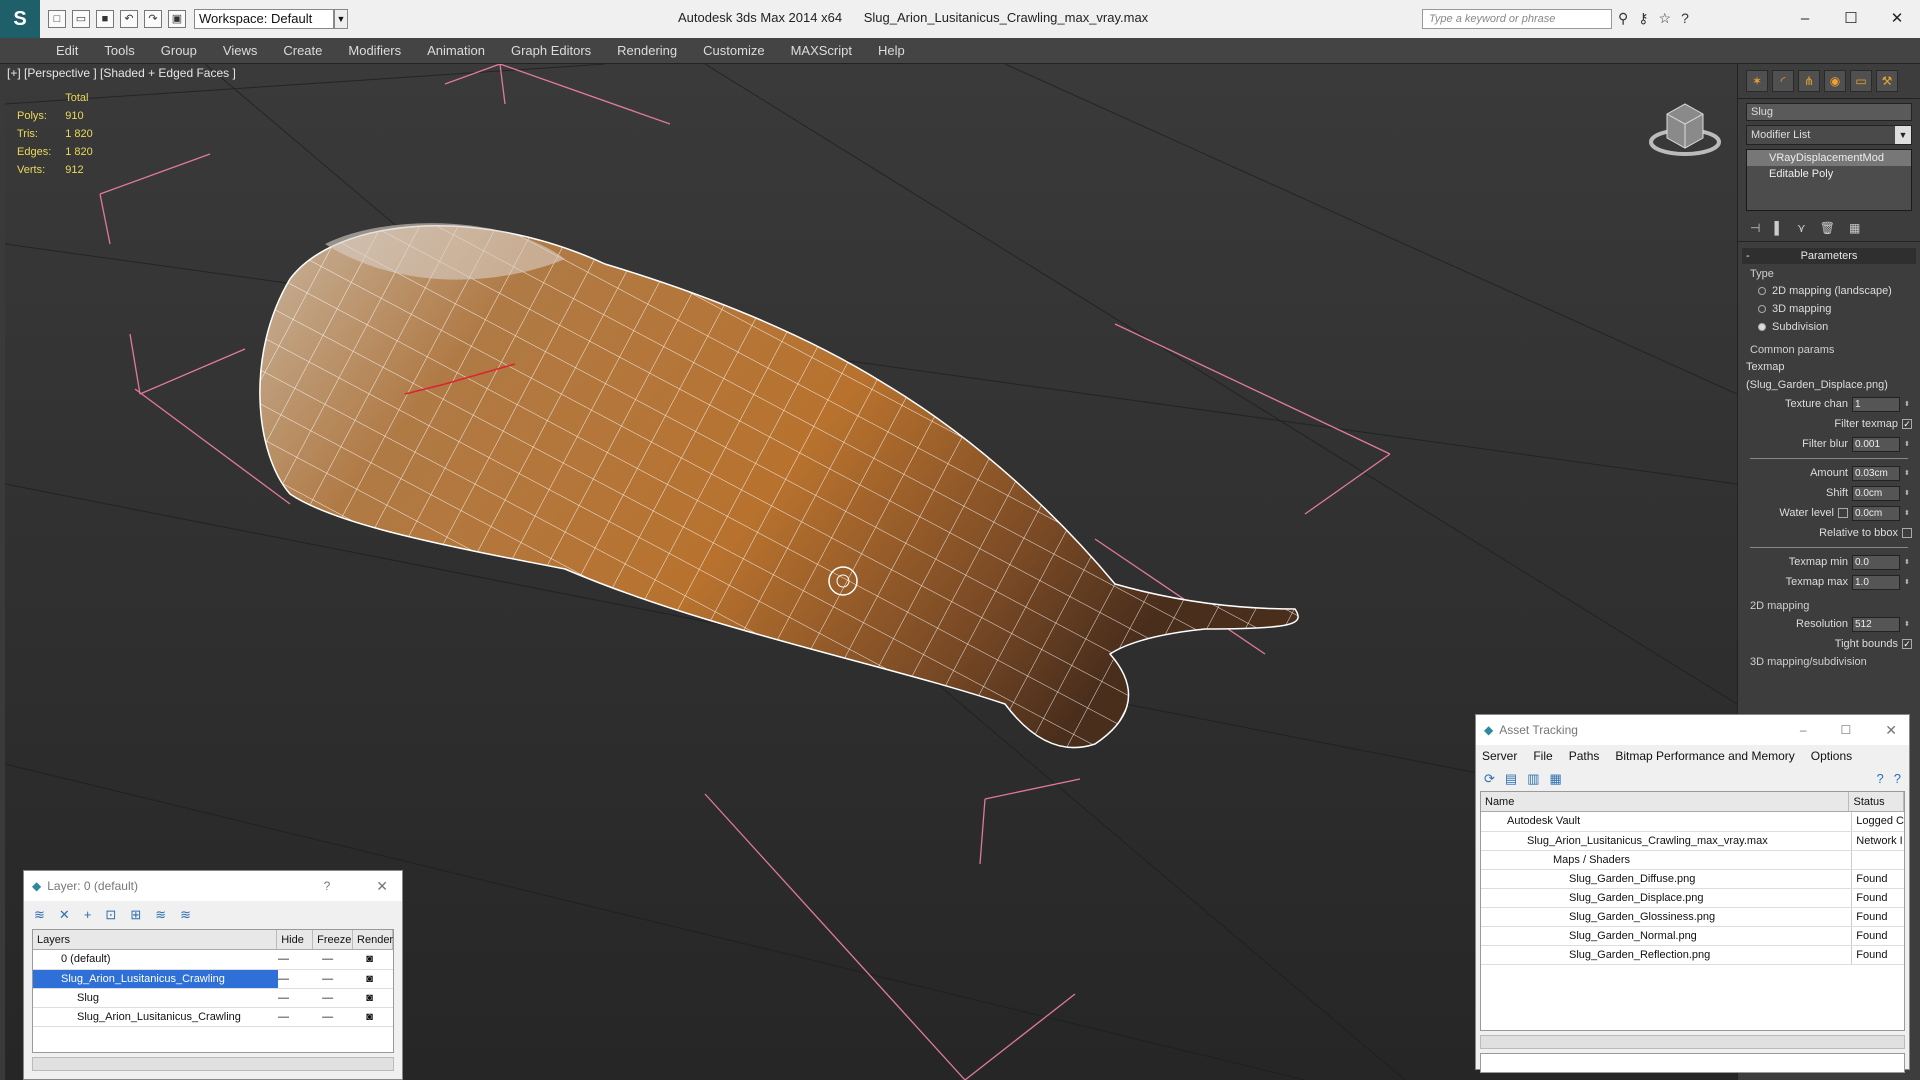  What do you see at coordinates (57, 19) in the screenshot?
I see `new-file-icon: □` at bounding box center [57, 19].